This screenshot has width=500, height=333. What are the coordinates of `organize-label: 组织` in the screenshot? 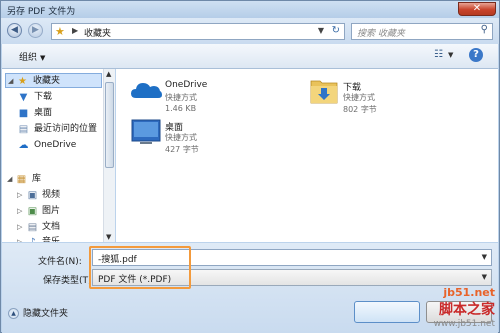 It's located at (28, 58).